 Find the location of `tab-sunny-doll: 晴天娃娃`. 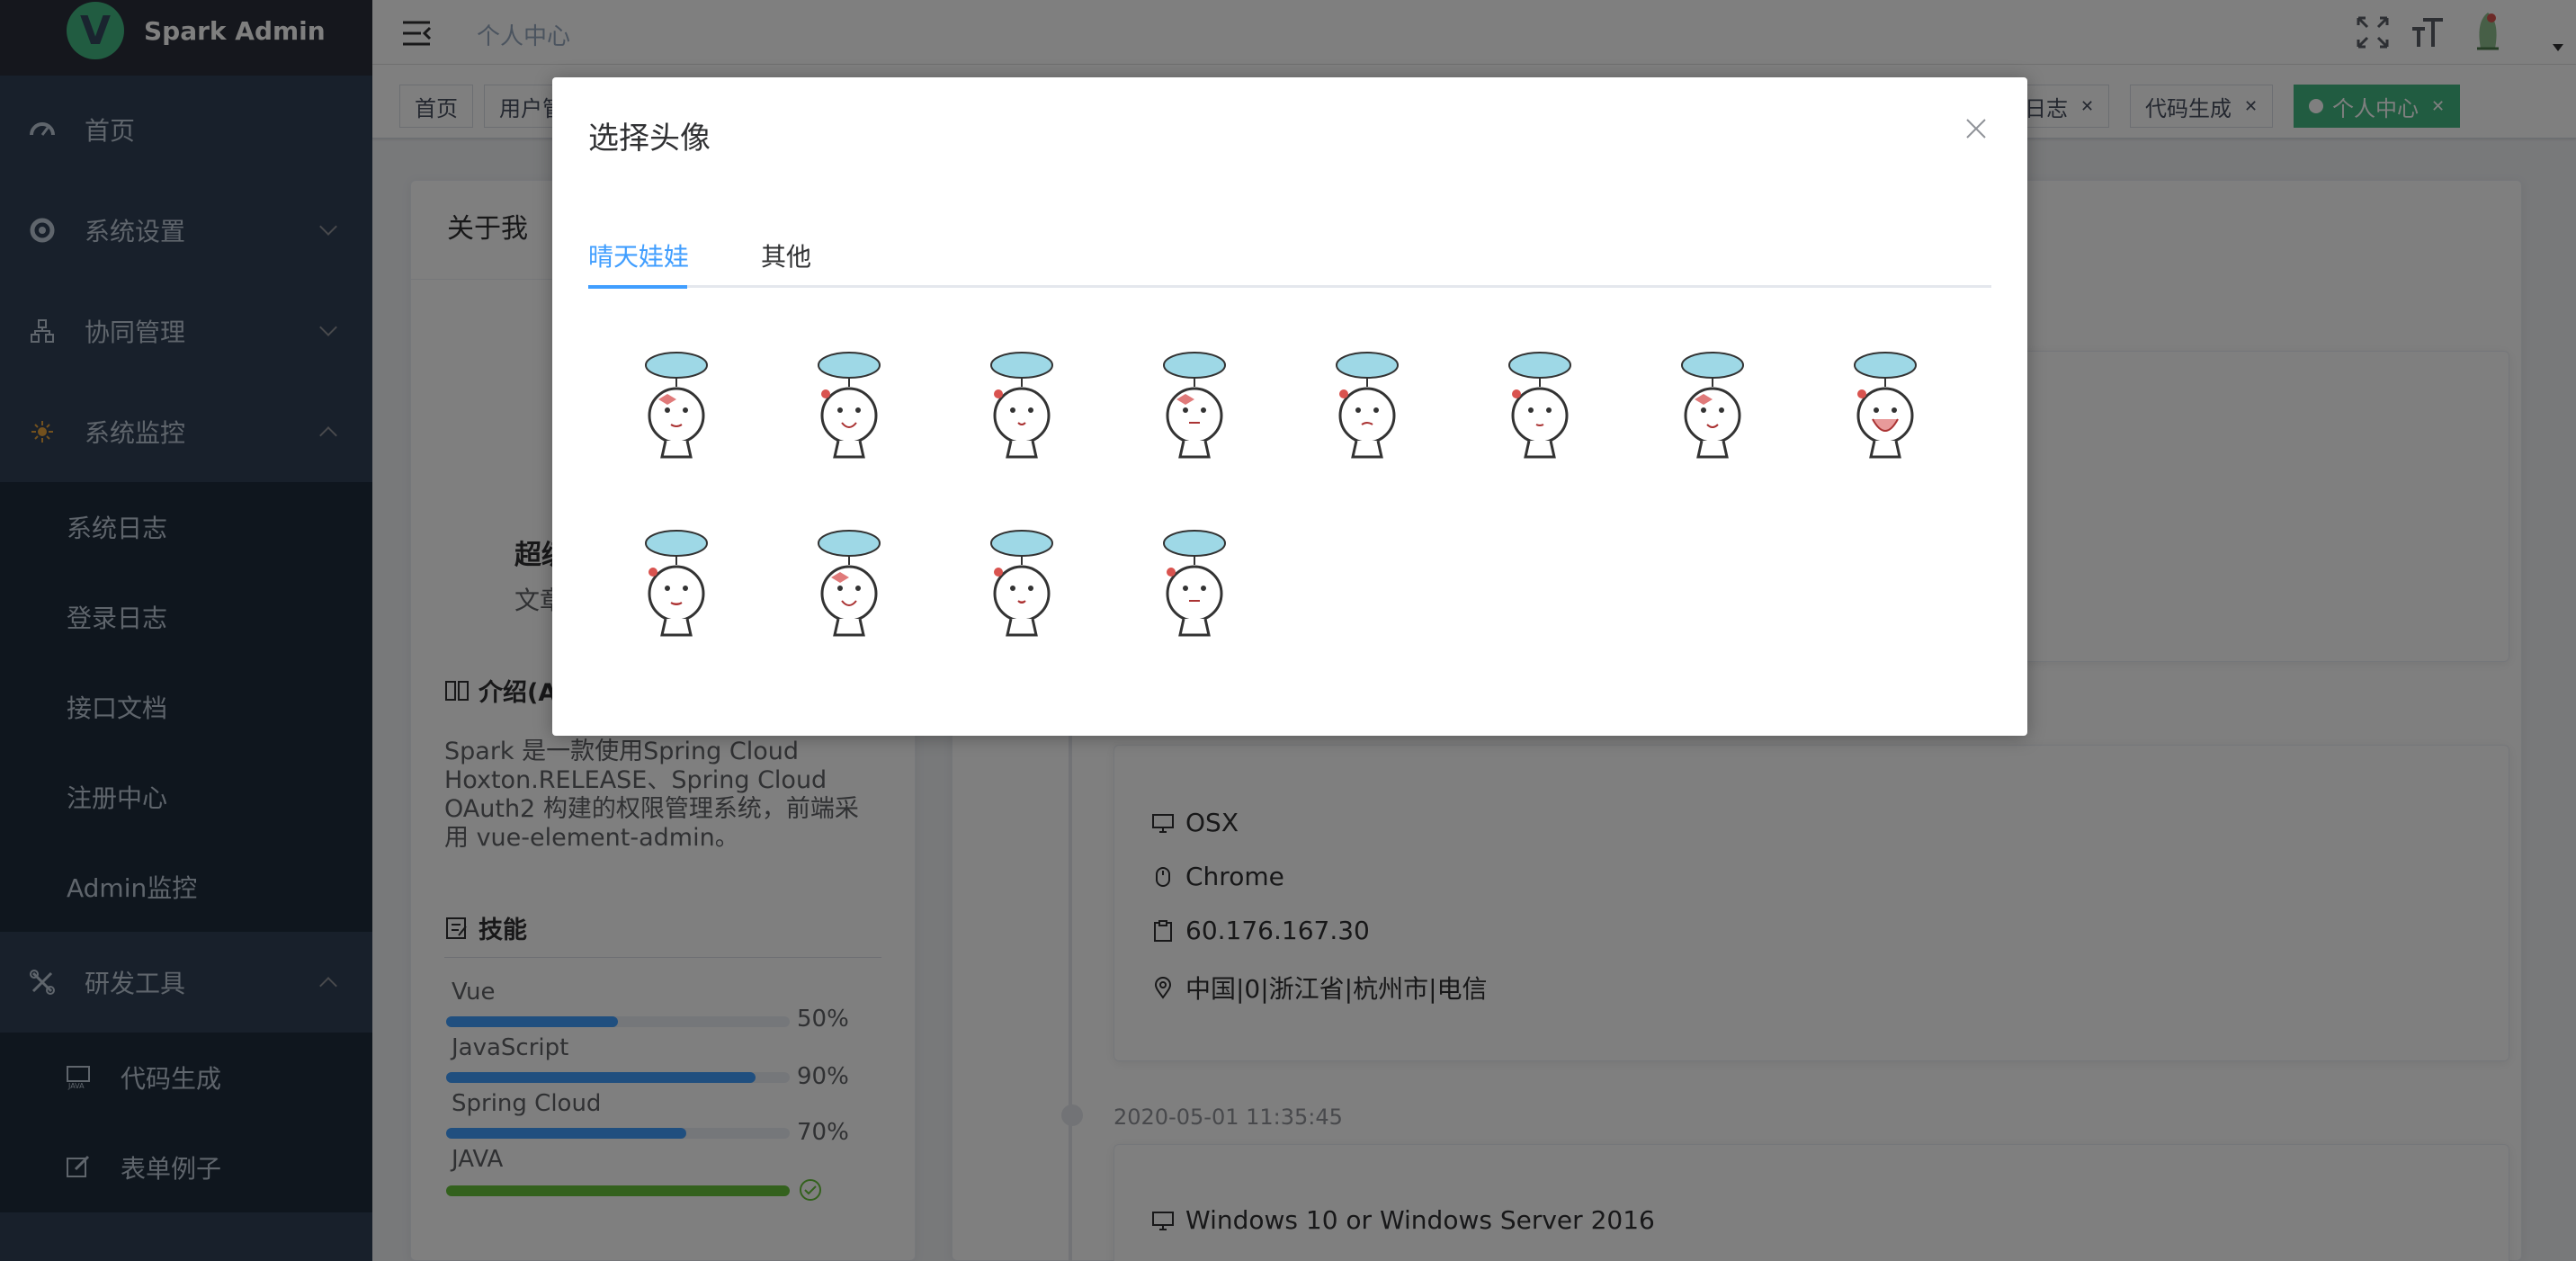

tab-sunny-doll: 晴天娃娃 is located at coordinates (638, 263).